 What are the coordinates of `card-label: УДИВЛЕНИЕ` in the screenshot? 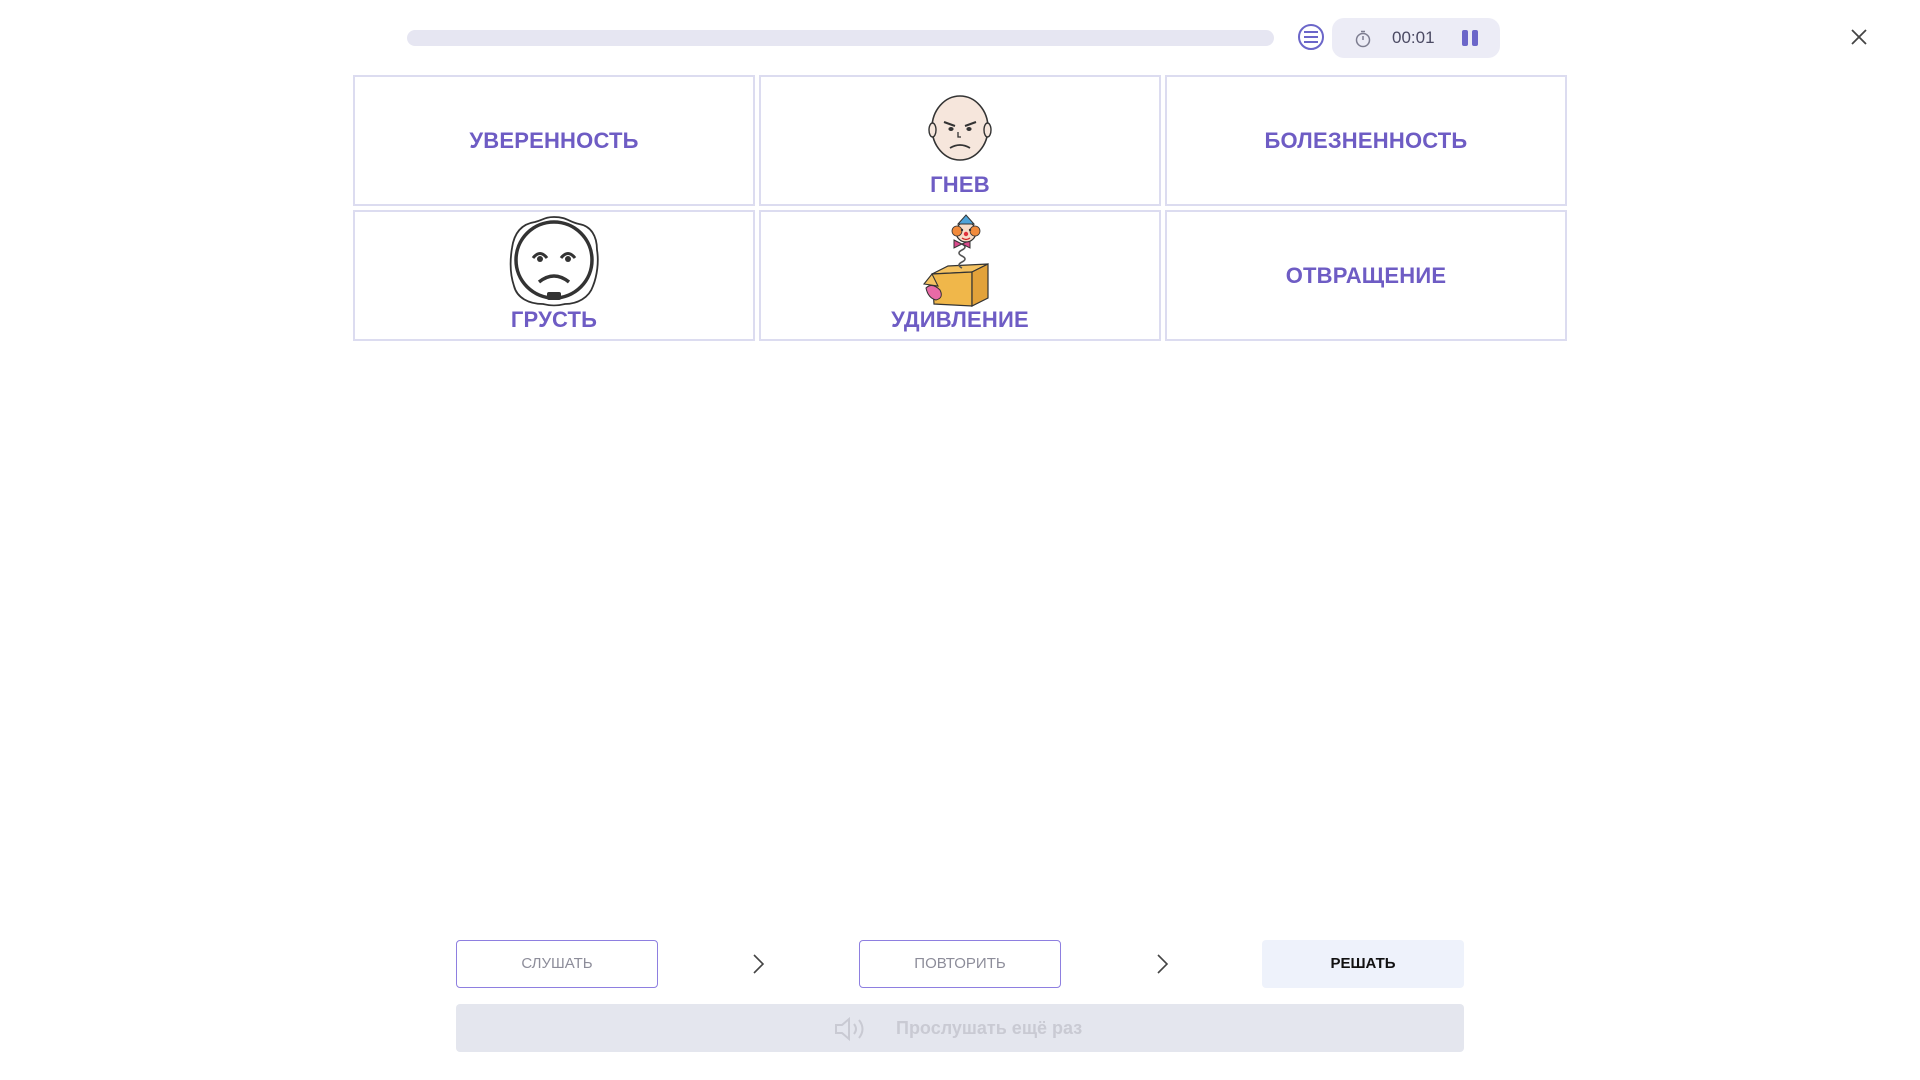 It's located at (960, 319).